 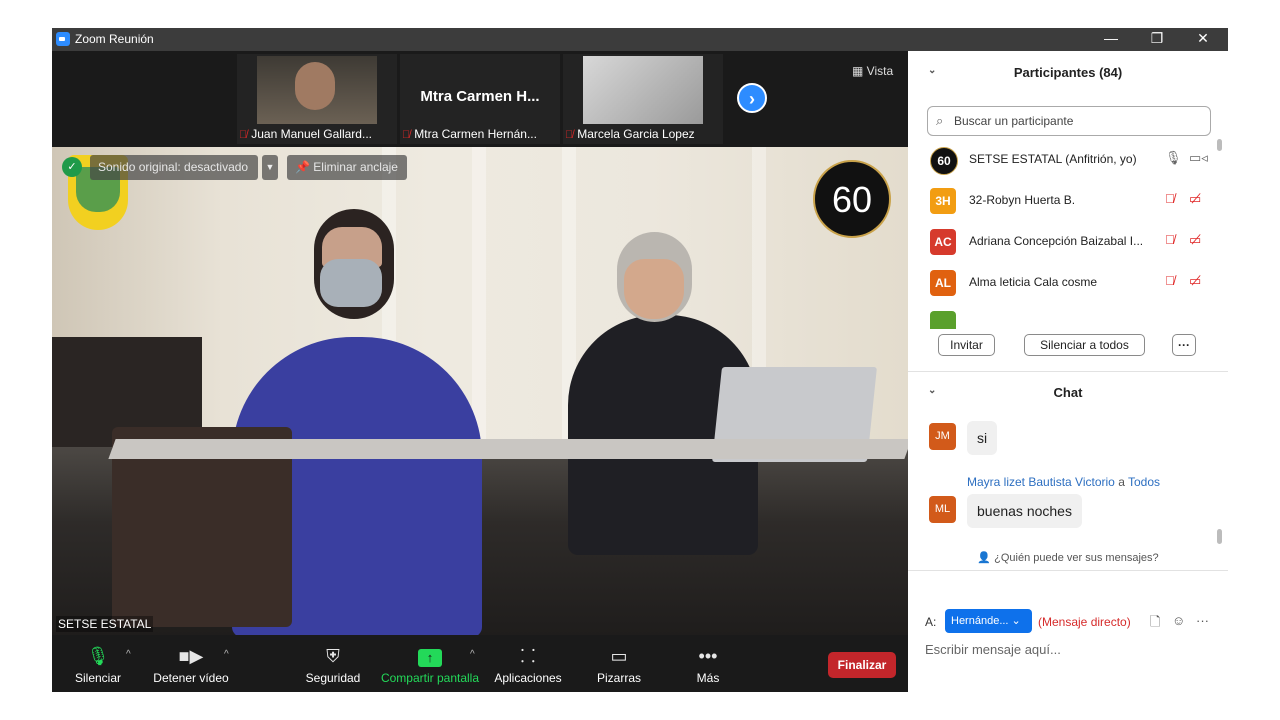 I want to click on chevron-down-icon: ⌄, so click(x=1014, y=621).